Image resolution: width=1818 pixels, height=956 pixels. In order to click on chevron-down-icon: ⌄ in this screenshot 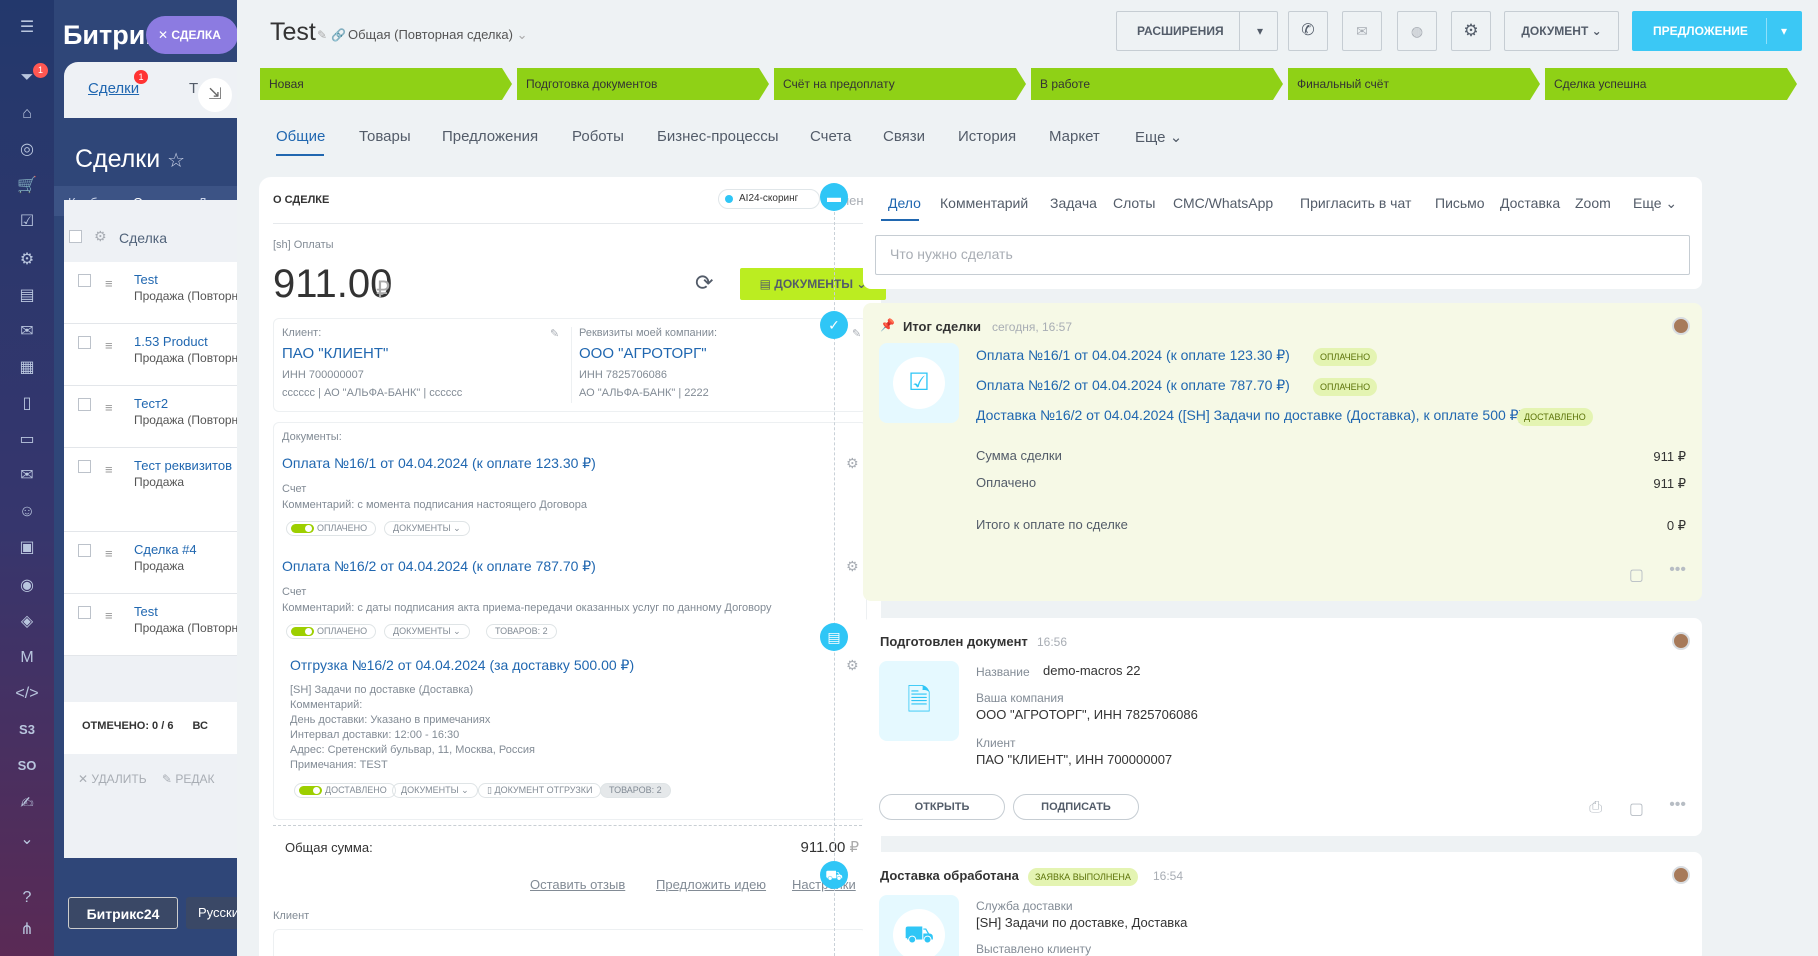, I will do `click(27, 840)`.